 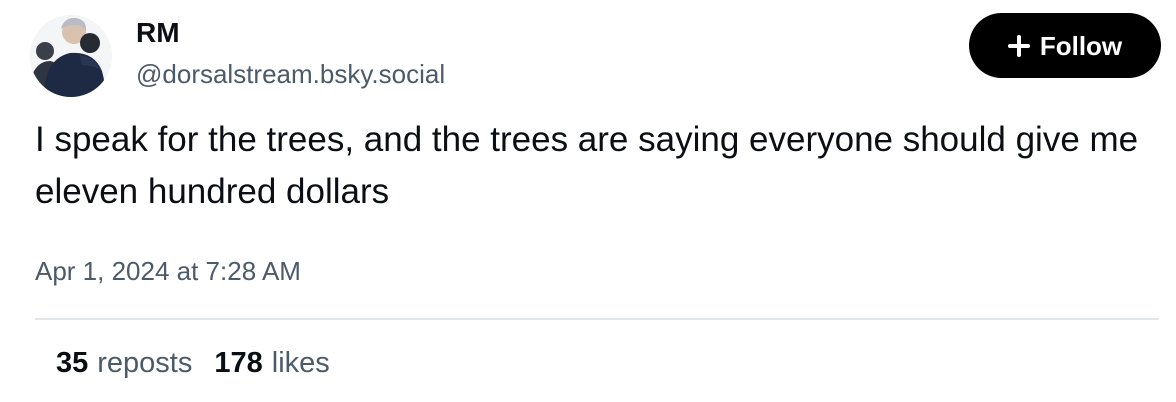 I want to click on divider, so click(x=597, y=319).